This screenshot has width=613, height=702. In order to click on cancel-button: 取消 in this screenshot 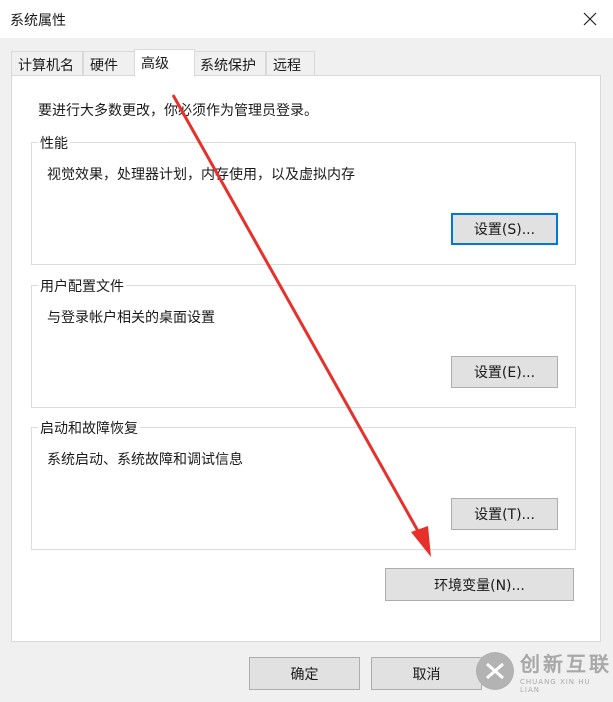, I will do `click(426, 673)`.